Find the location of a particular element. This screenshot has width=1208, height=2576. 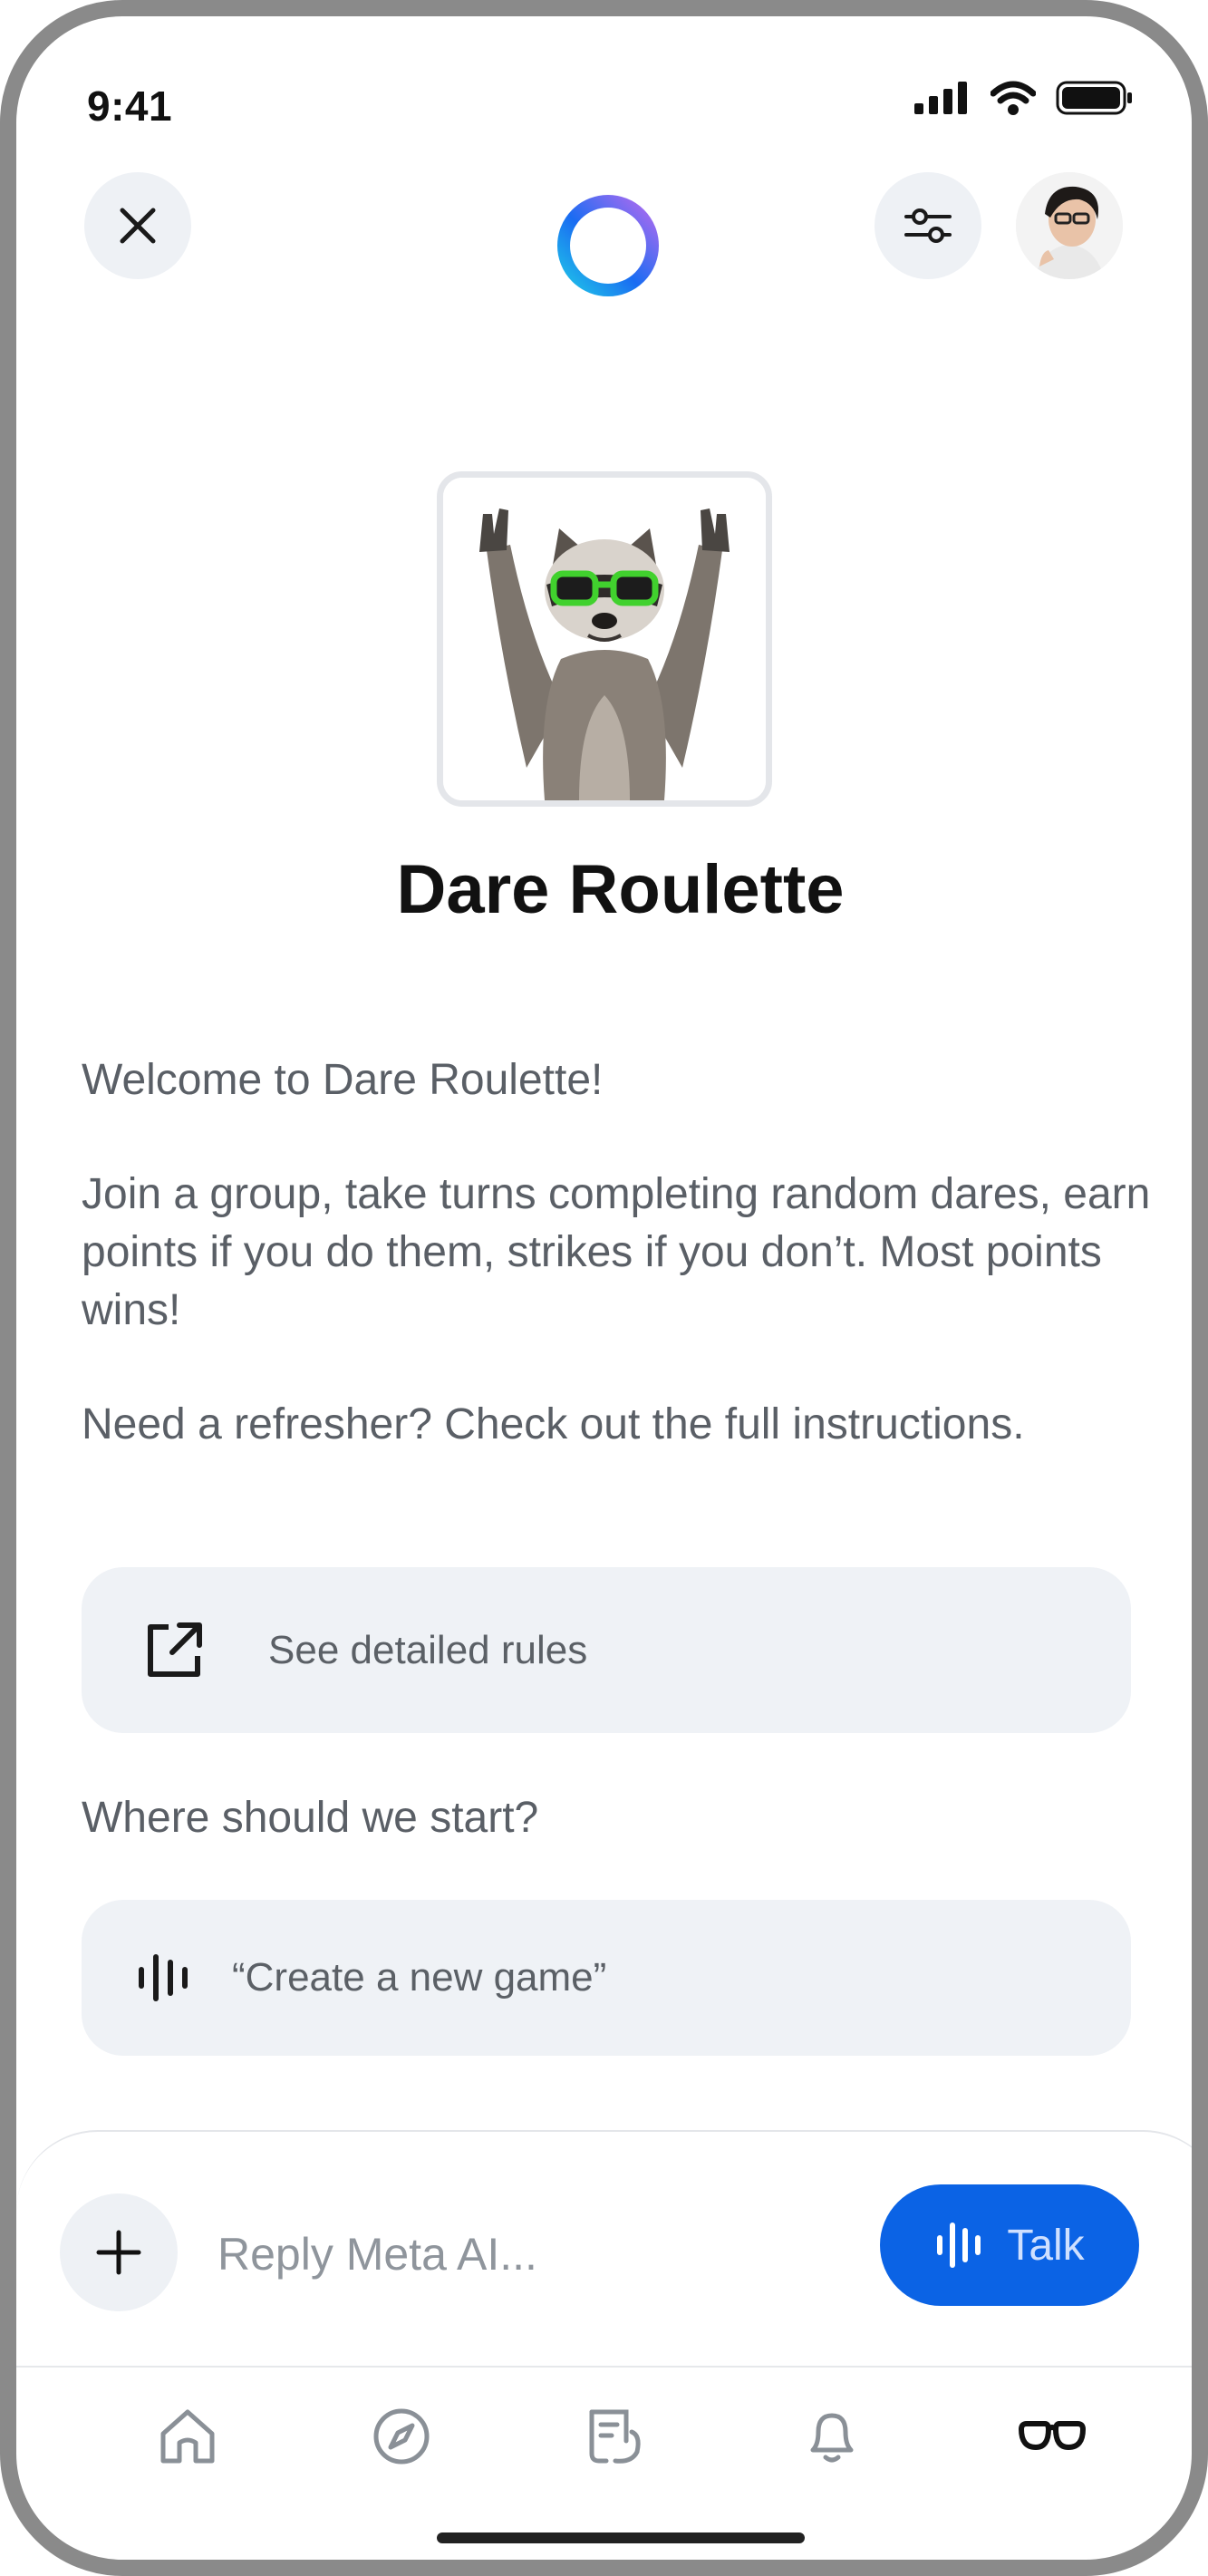

bell-icon is located at coordinates (832, 2438).